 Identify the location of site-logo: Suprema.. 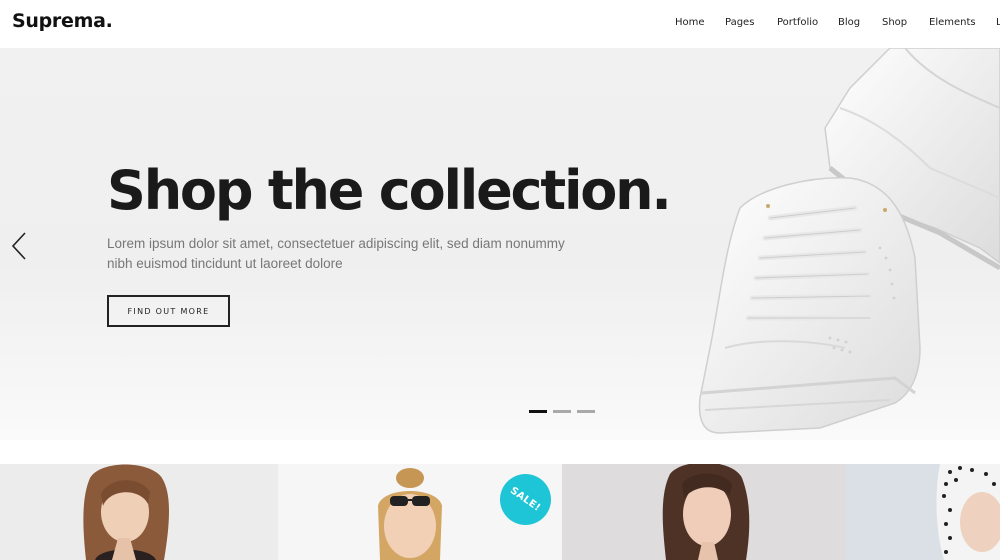
(62, 21).